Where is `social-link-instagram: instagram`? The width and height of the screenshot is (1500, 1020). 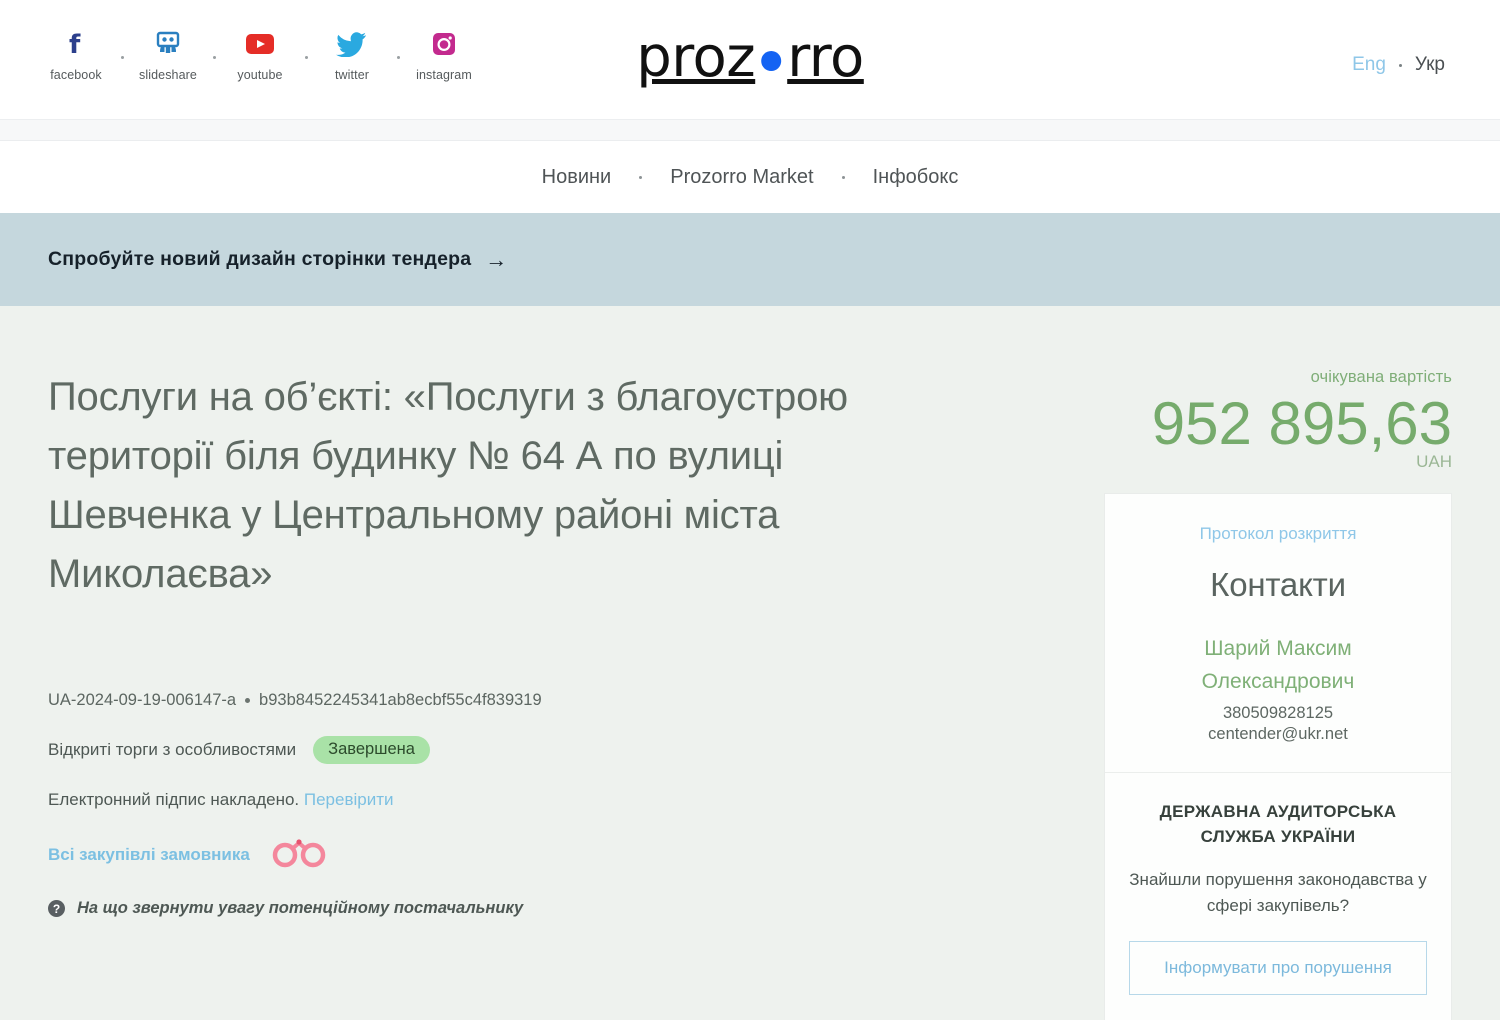
social-link-instagram: instagram is located at coordinates (444, 53).